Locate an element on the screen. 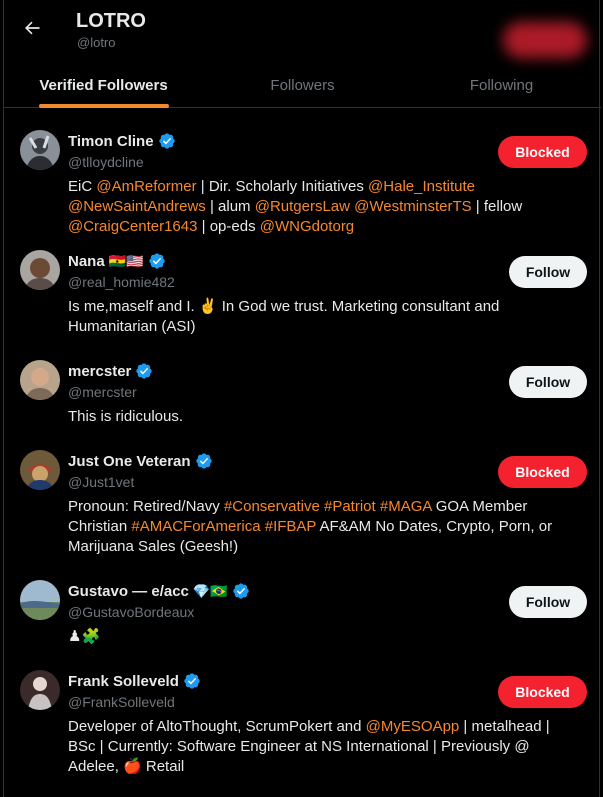 Image resolution: width=603 pixels, height=797 pixels. user-name: Nana is located at coordinates (86, 261).